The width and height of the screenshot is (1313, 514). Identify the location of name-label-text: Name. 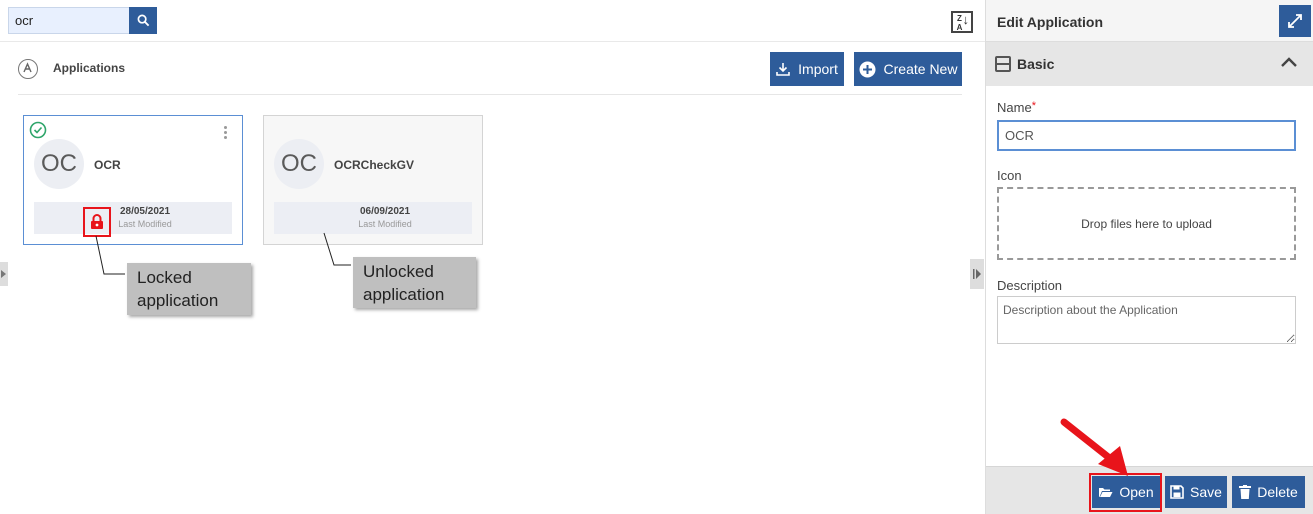
(1014, 107).